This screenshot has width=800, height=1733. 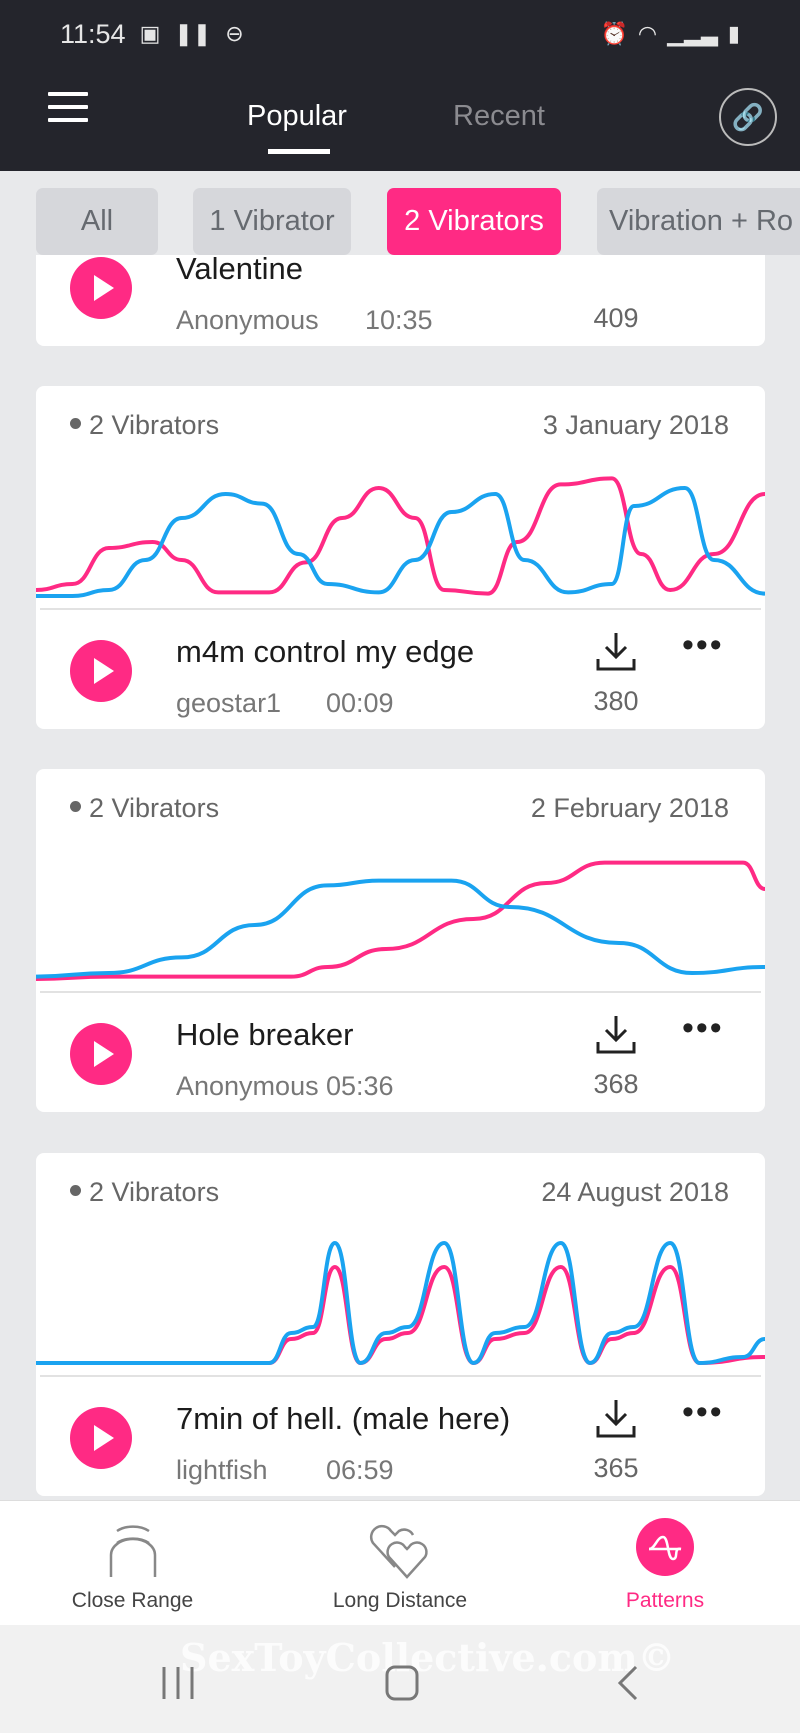 What do you see at coordinates (150, 33) in the screenshot?
I see `image-icon: ▣` at bounding box center [150, 33].